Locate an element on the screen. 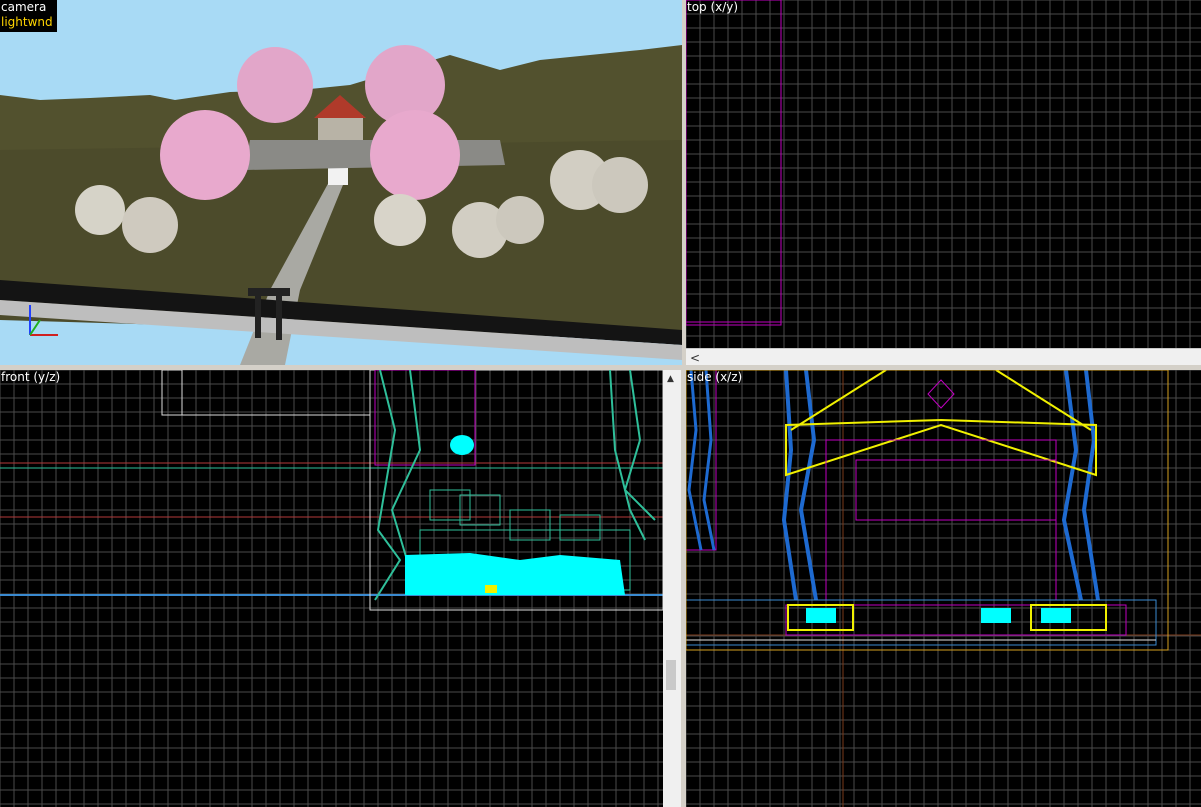 The width and height of the screenshot is (1201, 807). scroll-thumb is located at coordinates (671, 675).